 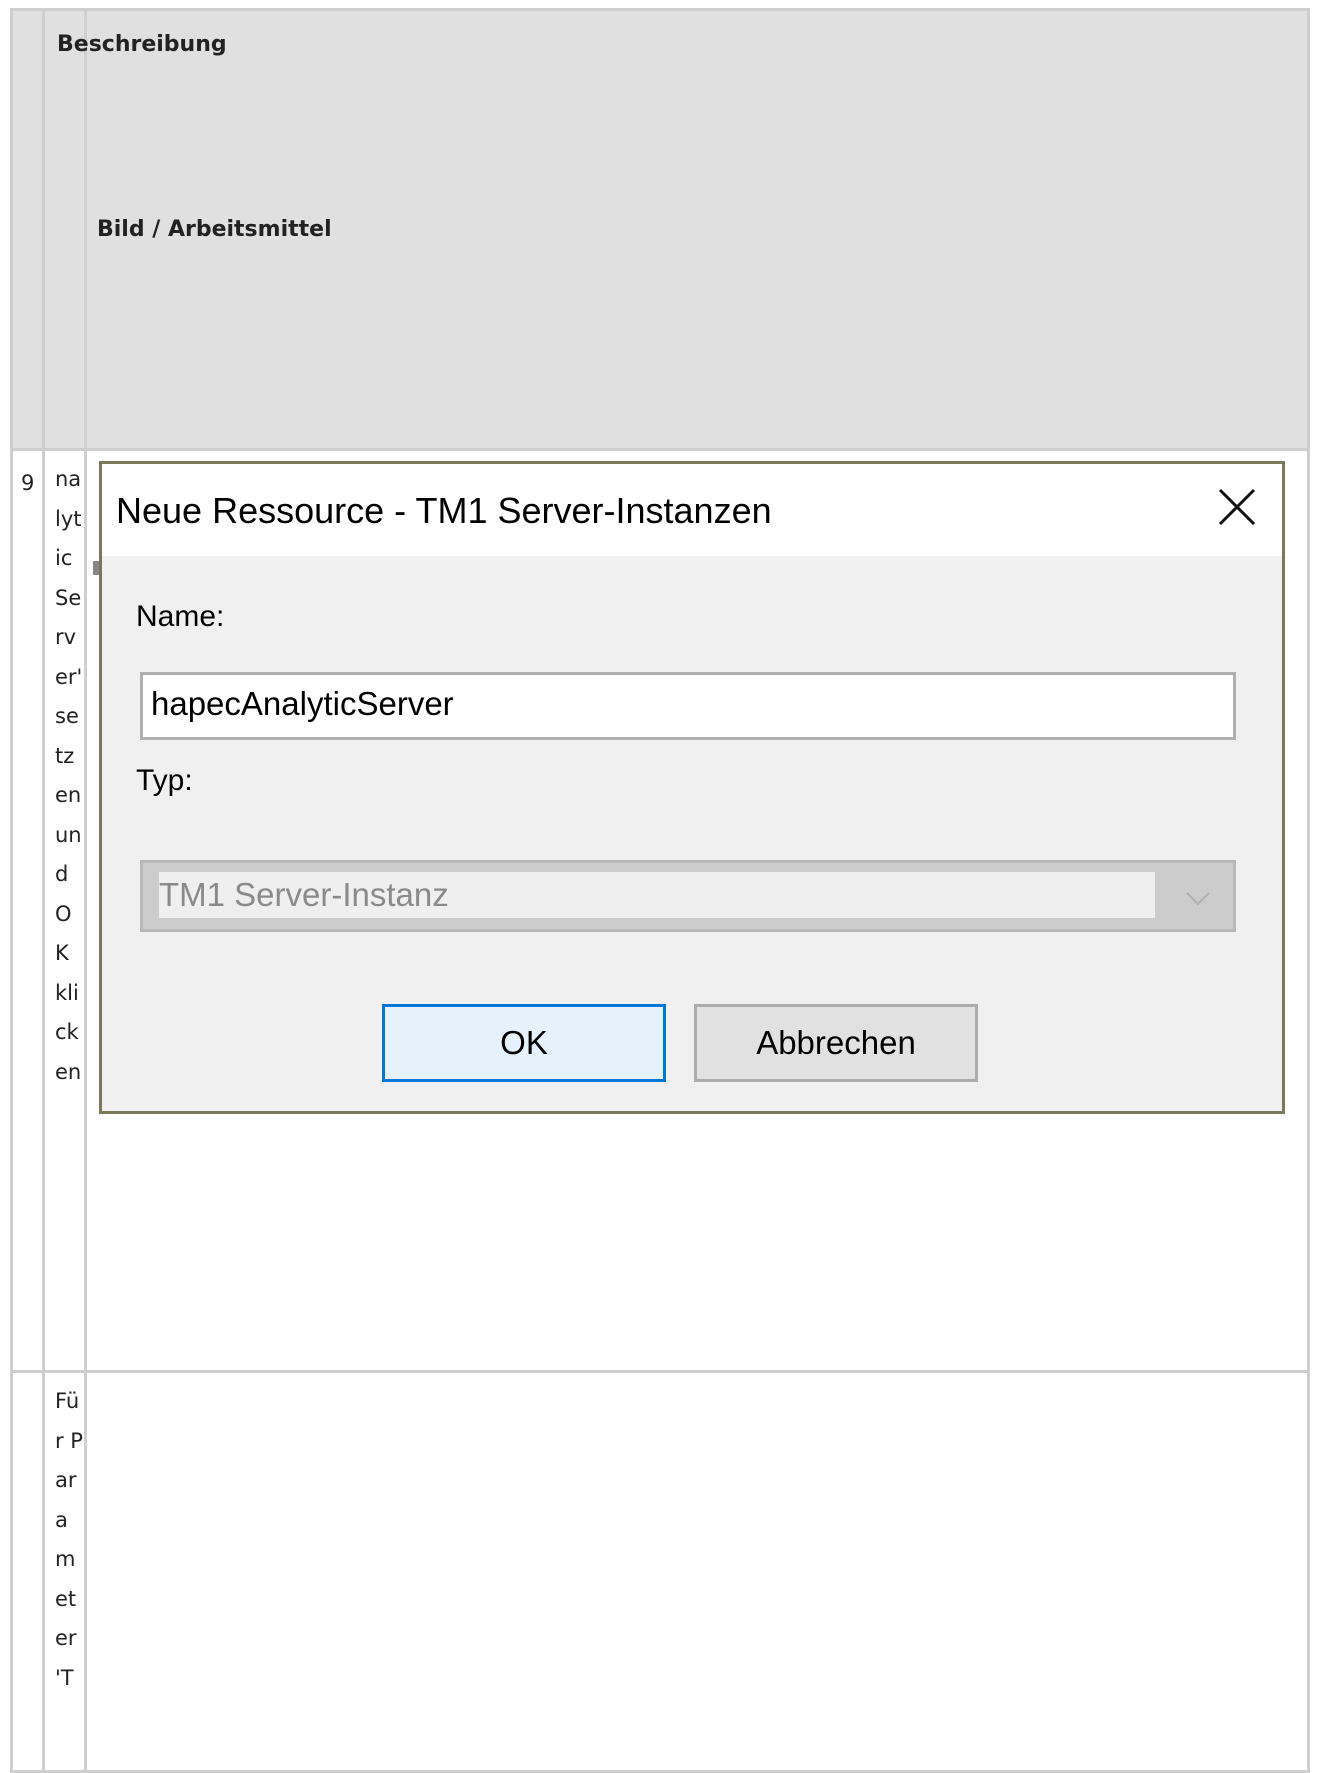 I want to click on ok-button: OK, so click(x=524, y=1043).